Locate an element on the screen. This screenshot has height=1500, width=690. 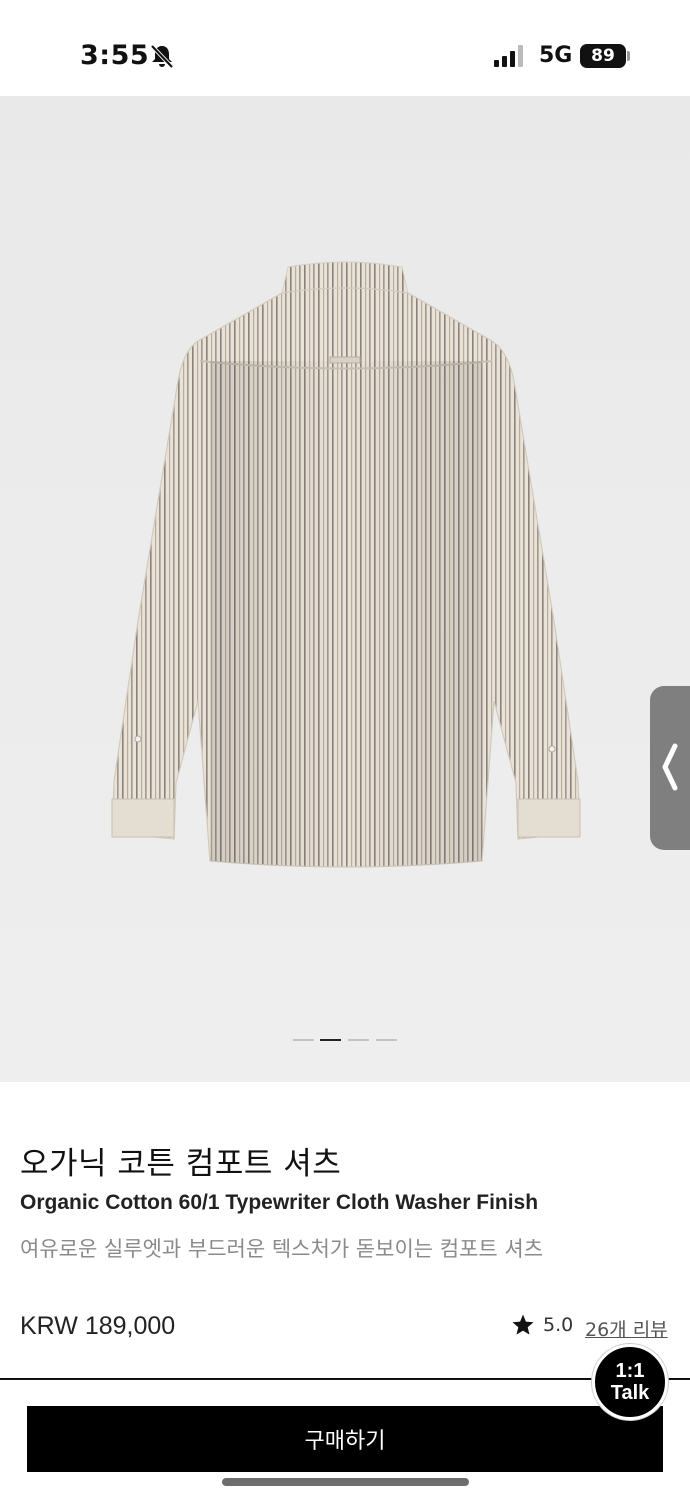
talk-label-line2: Talk is located at coordinates (630, 1393).